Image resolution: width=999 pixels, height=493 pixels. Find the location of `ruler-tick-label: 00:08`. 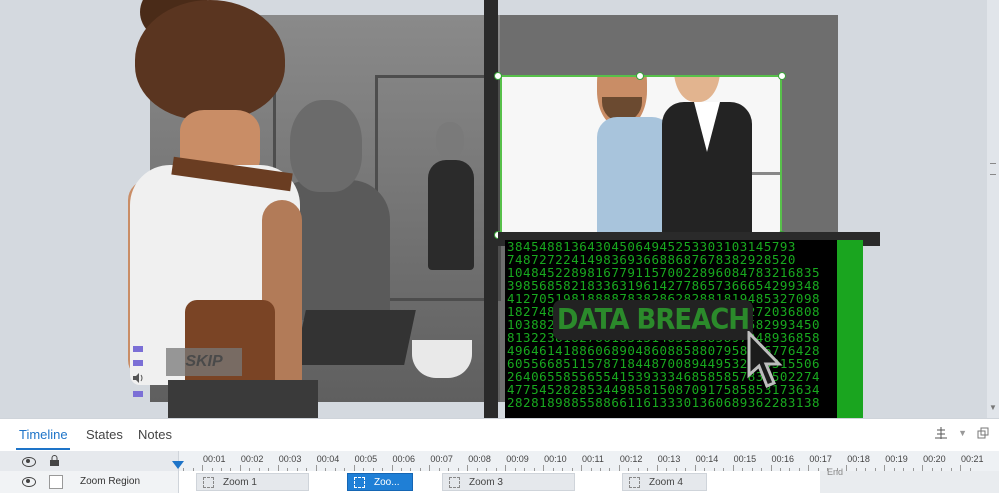

ruler-tick-label: 00:08 is located at coordinates (479, 459).